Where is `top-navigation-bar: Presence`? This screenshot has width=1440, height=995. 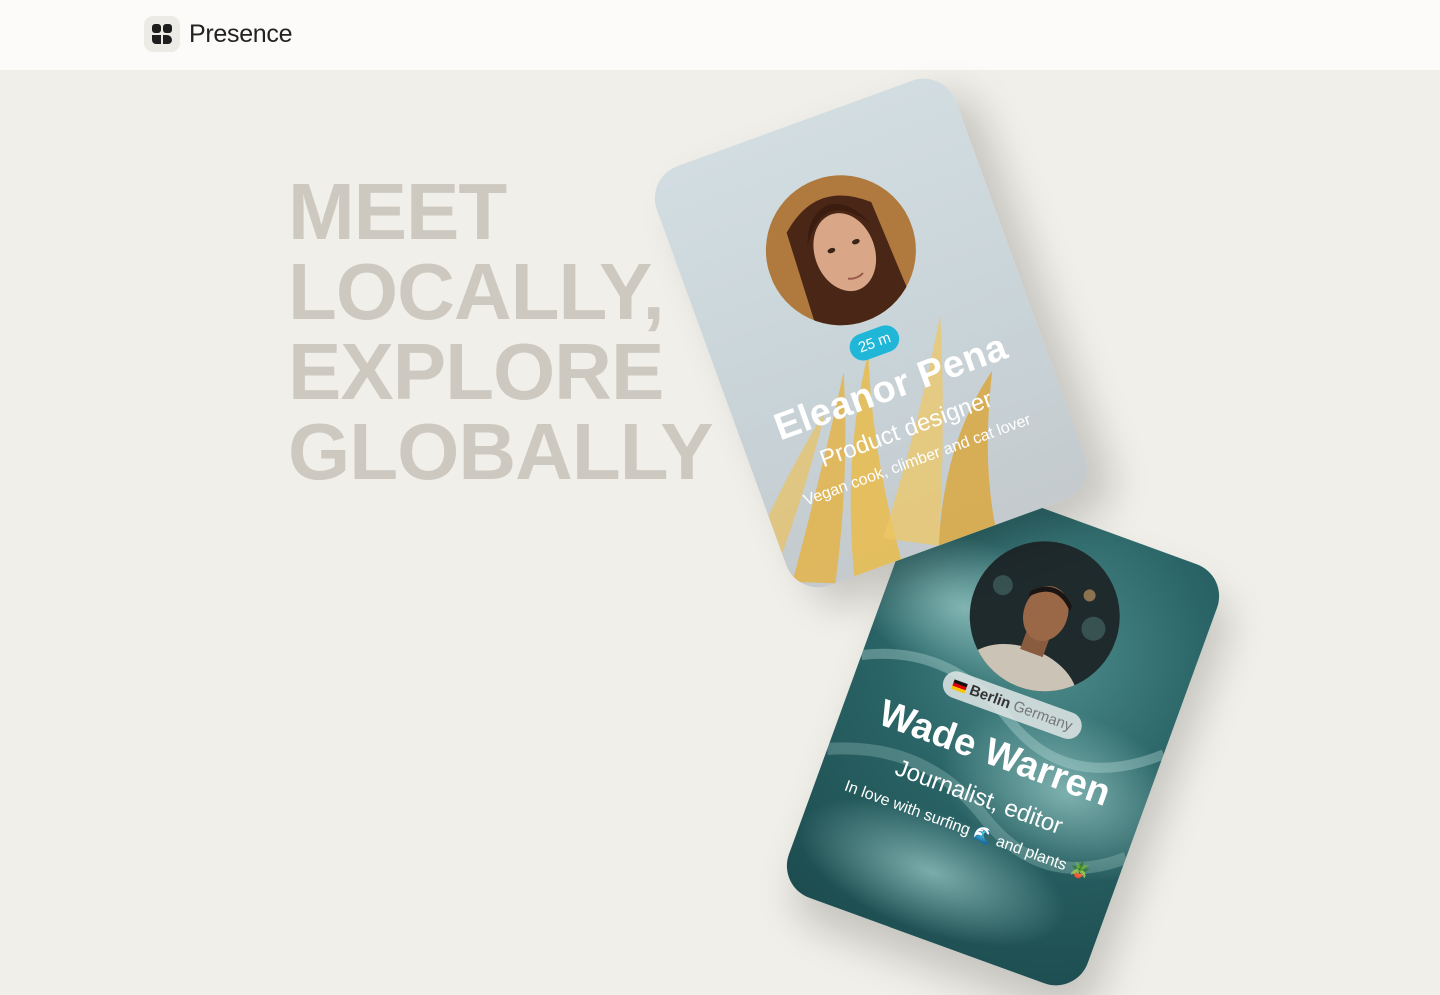 top-navigation-bar: Presence is located at coordinates (720, 35).